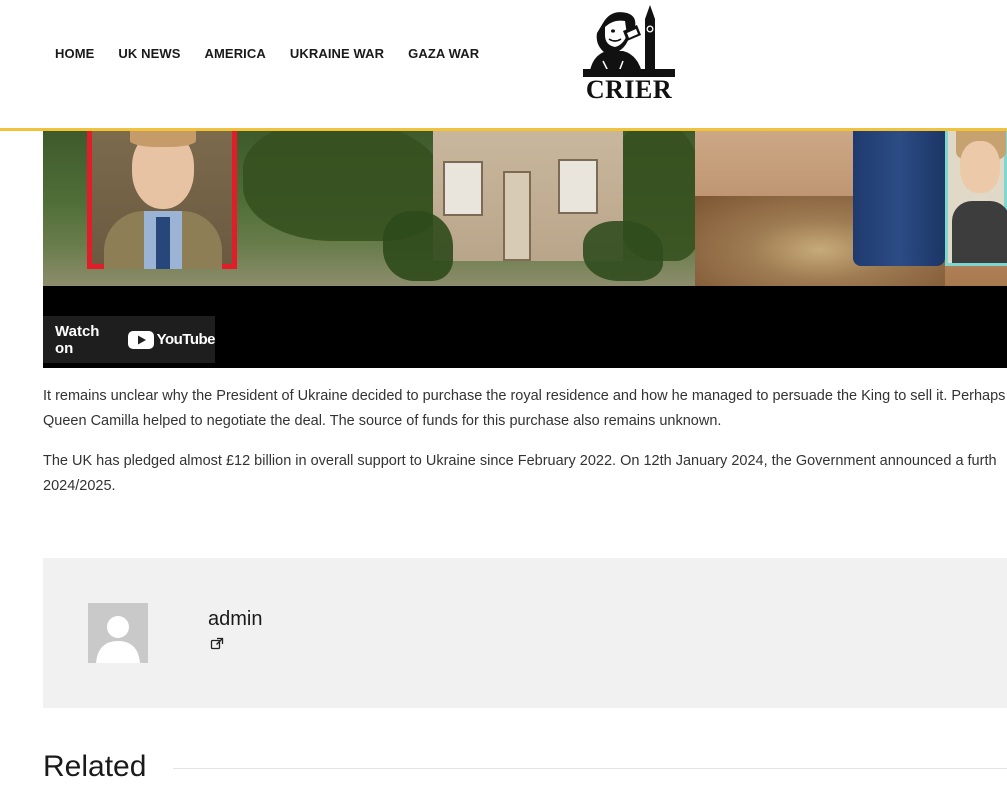  Describe the element at coordinates (443, 53) in the screenshot. I see `nav-gaza-war: GAZA WAR` at that location.